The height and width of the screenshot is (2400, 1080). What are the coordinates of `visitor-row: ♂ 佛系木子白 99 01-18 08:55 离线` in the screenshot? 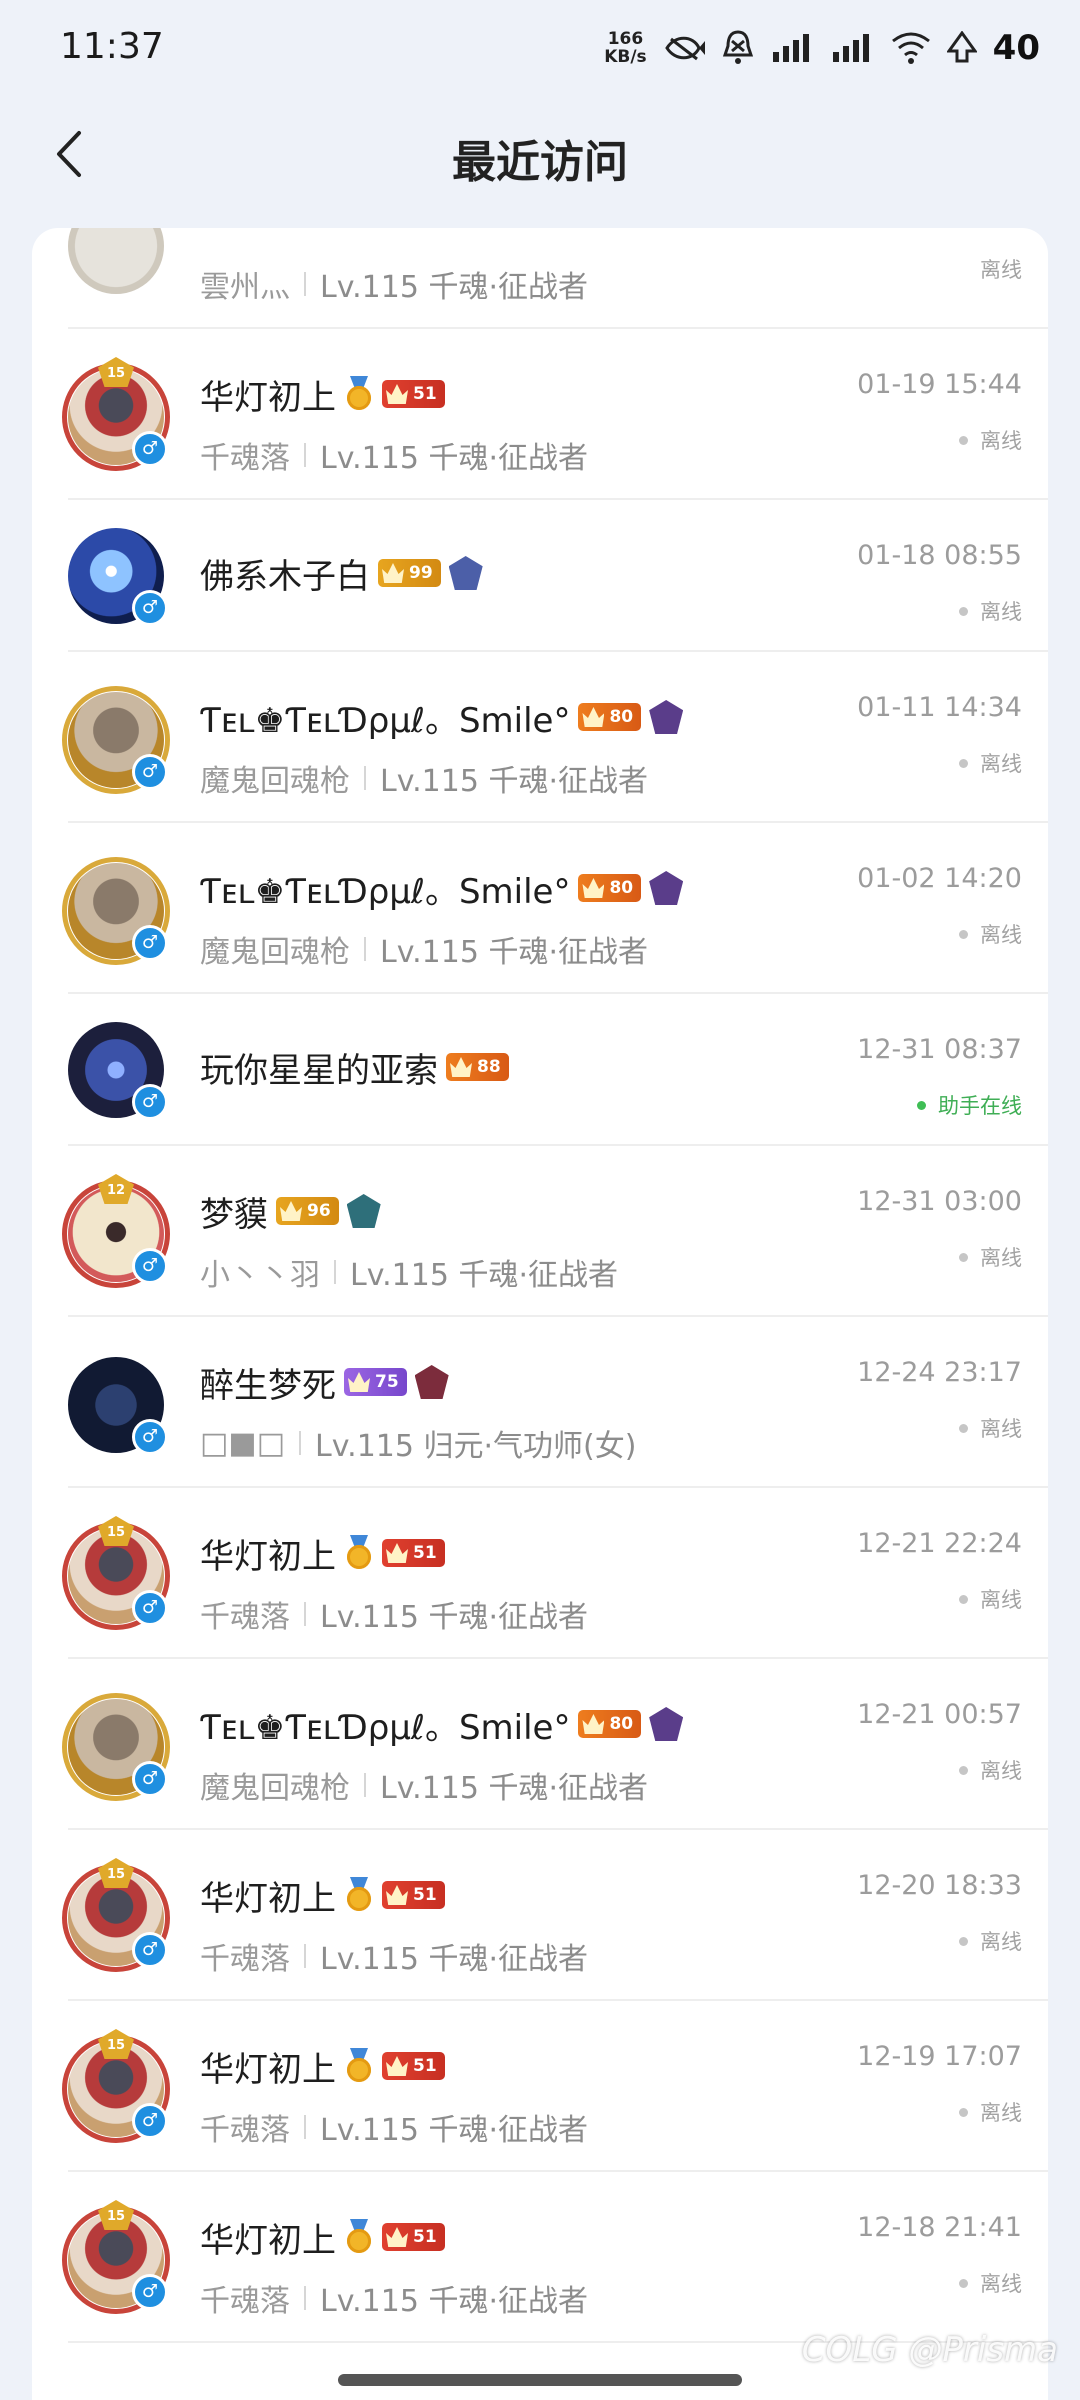 It's located at (540, 576).